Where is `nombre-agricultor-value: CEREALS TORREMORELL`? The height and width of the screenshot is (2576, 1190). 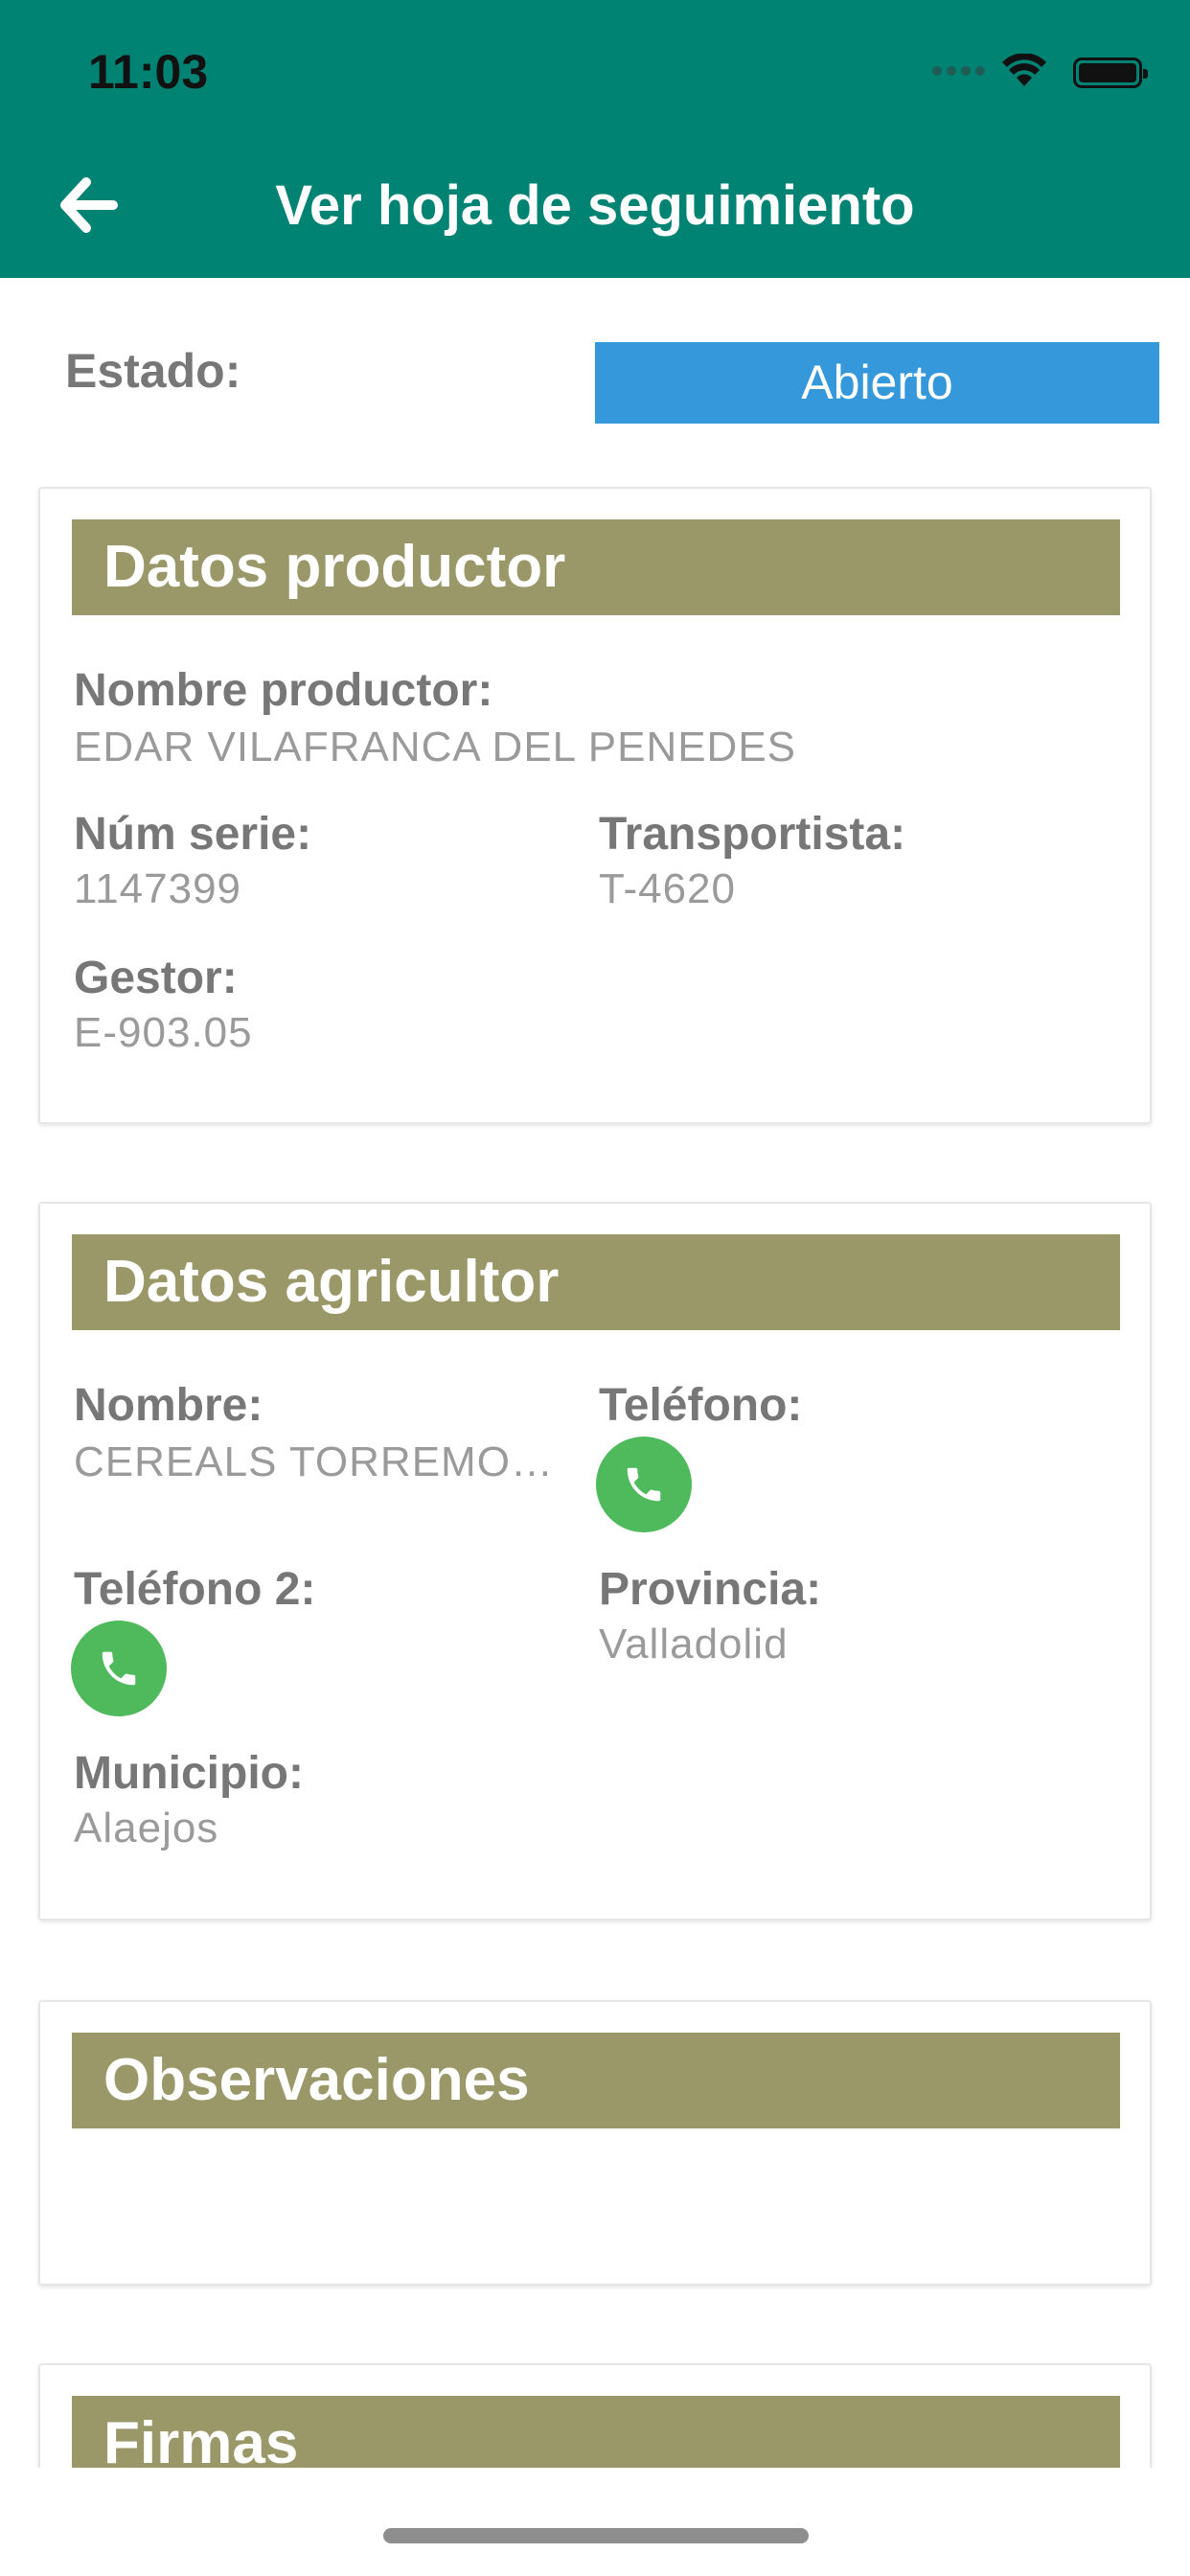 nombre-agricultor-value: CEREALS TORREMORELL is located at coordinates (328, 1461).